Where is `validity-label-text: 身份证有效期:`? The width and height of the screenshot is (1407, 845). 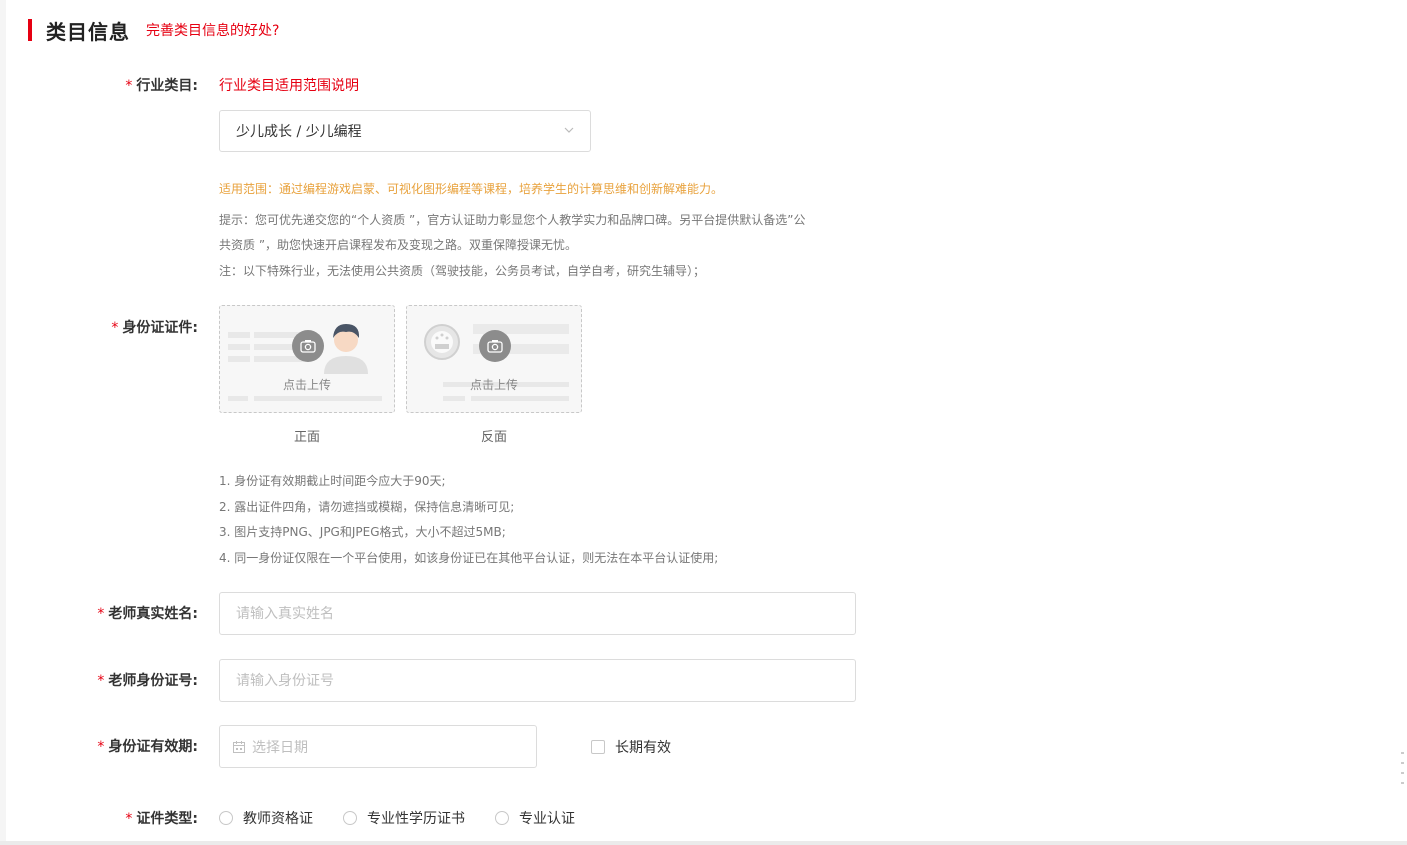
validity-label-text: 身份证有效期: is located at coordinates (153, 747).